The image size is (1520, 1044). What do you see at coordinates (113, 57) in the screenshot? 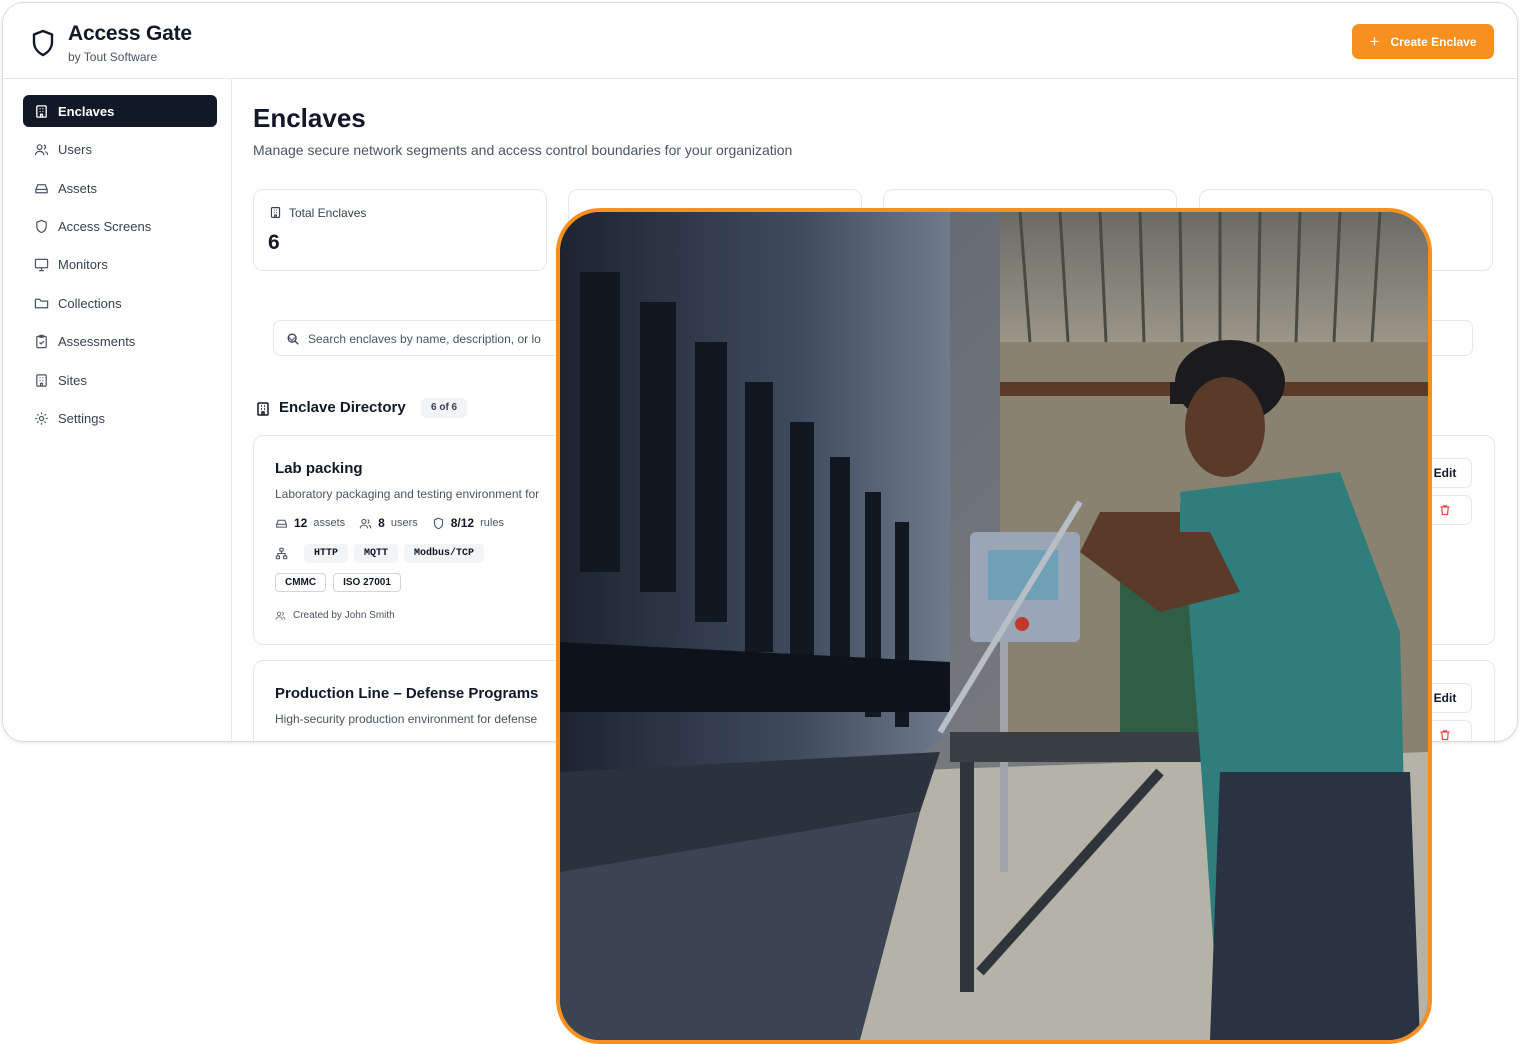
I see `app-subtitle: by Tout Software` at bounding box center [113, 57].